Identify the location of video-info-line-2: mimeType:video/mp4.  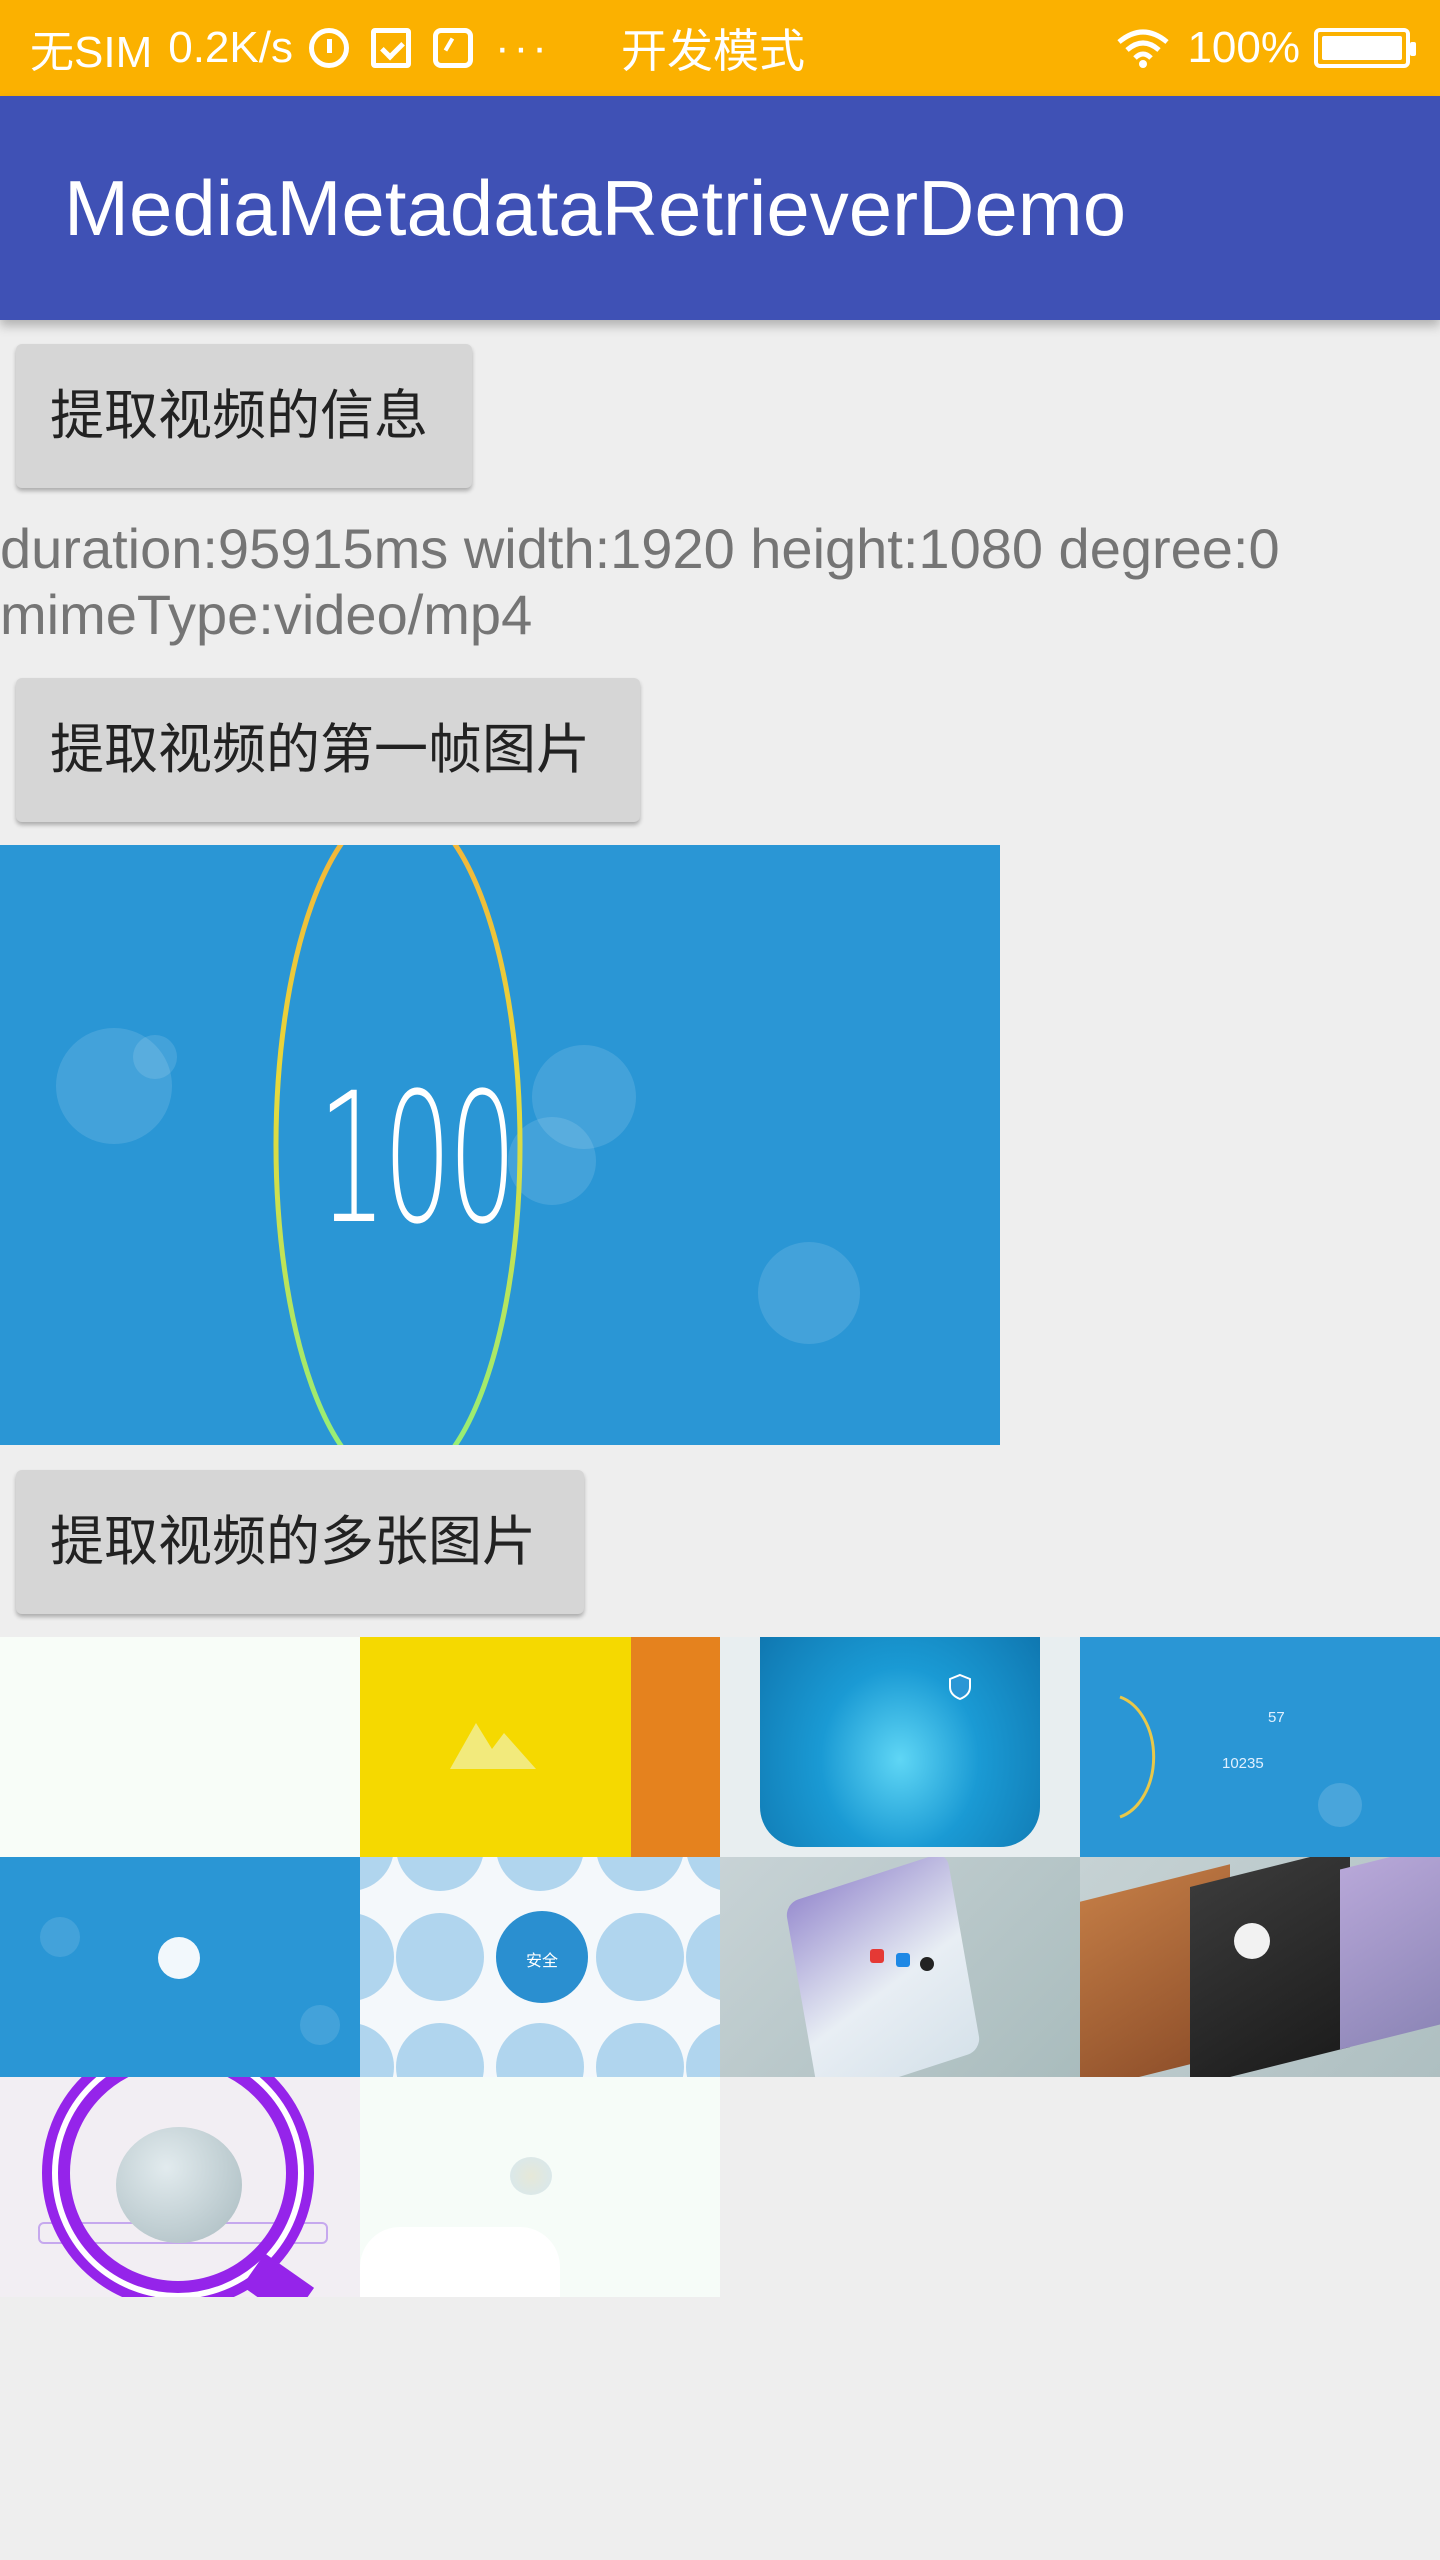
(266, 614).